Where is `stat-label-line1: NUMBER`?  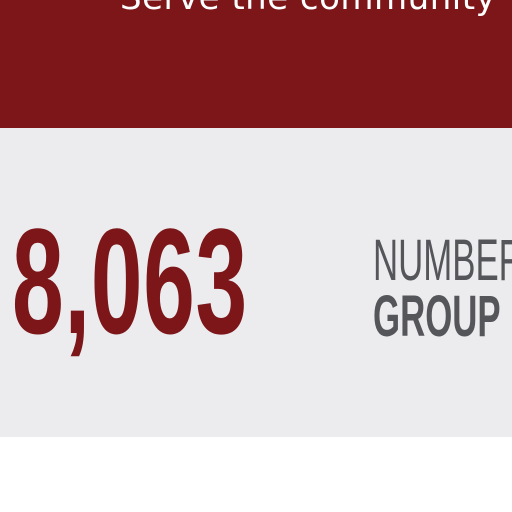
stat-label-line1: NUMBER is located at coordinates (442, 260).